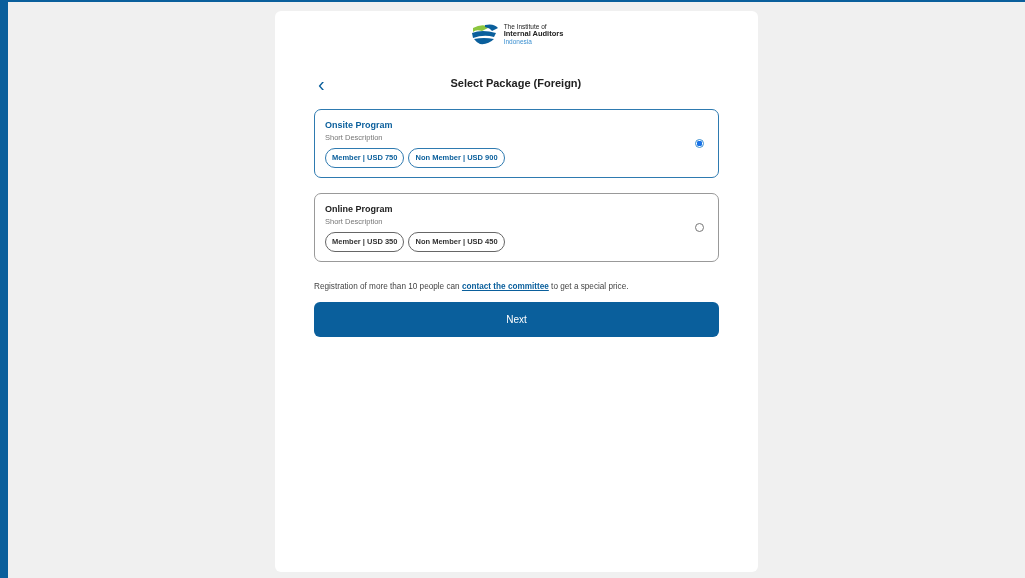 The height and width of the screenshot is (578, 1025). What do you see at coordinates (359, 125) in the screenshot?
I see `package-name: Onsite Program` at bounding box center [359, 125].